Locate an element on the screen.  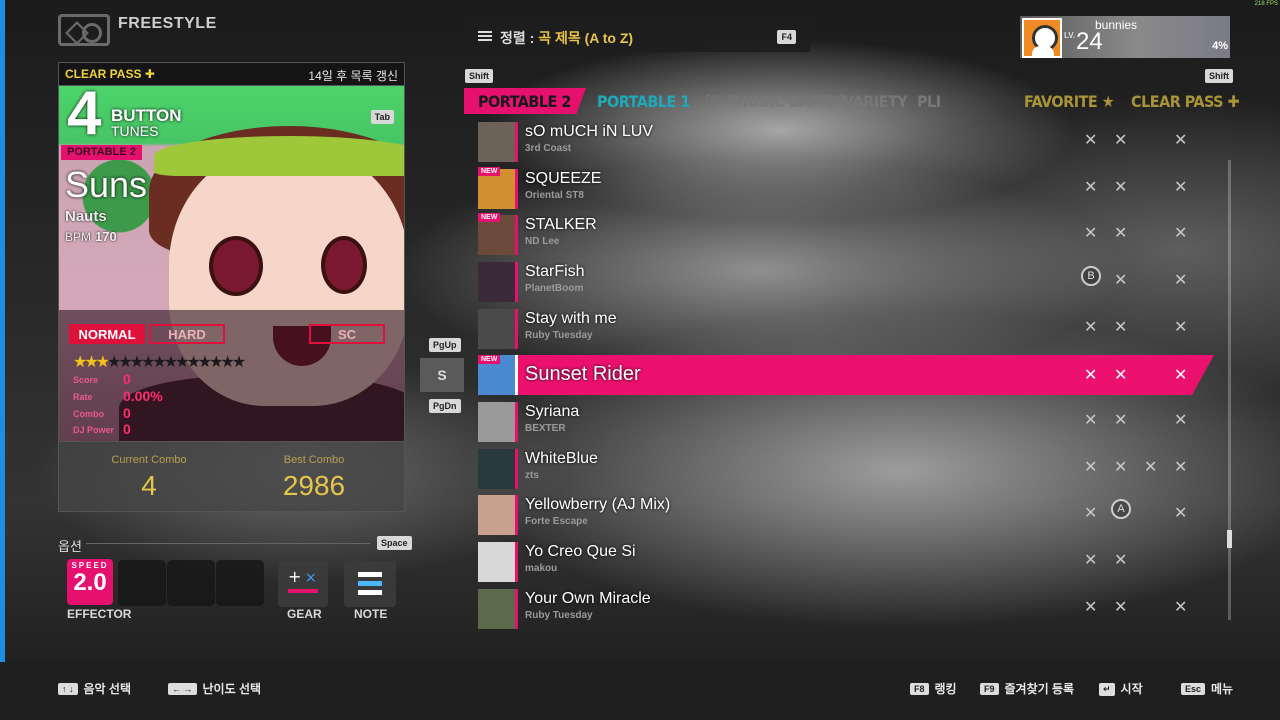
menu-icon is located at coordinates (485, 32).